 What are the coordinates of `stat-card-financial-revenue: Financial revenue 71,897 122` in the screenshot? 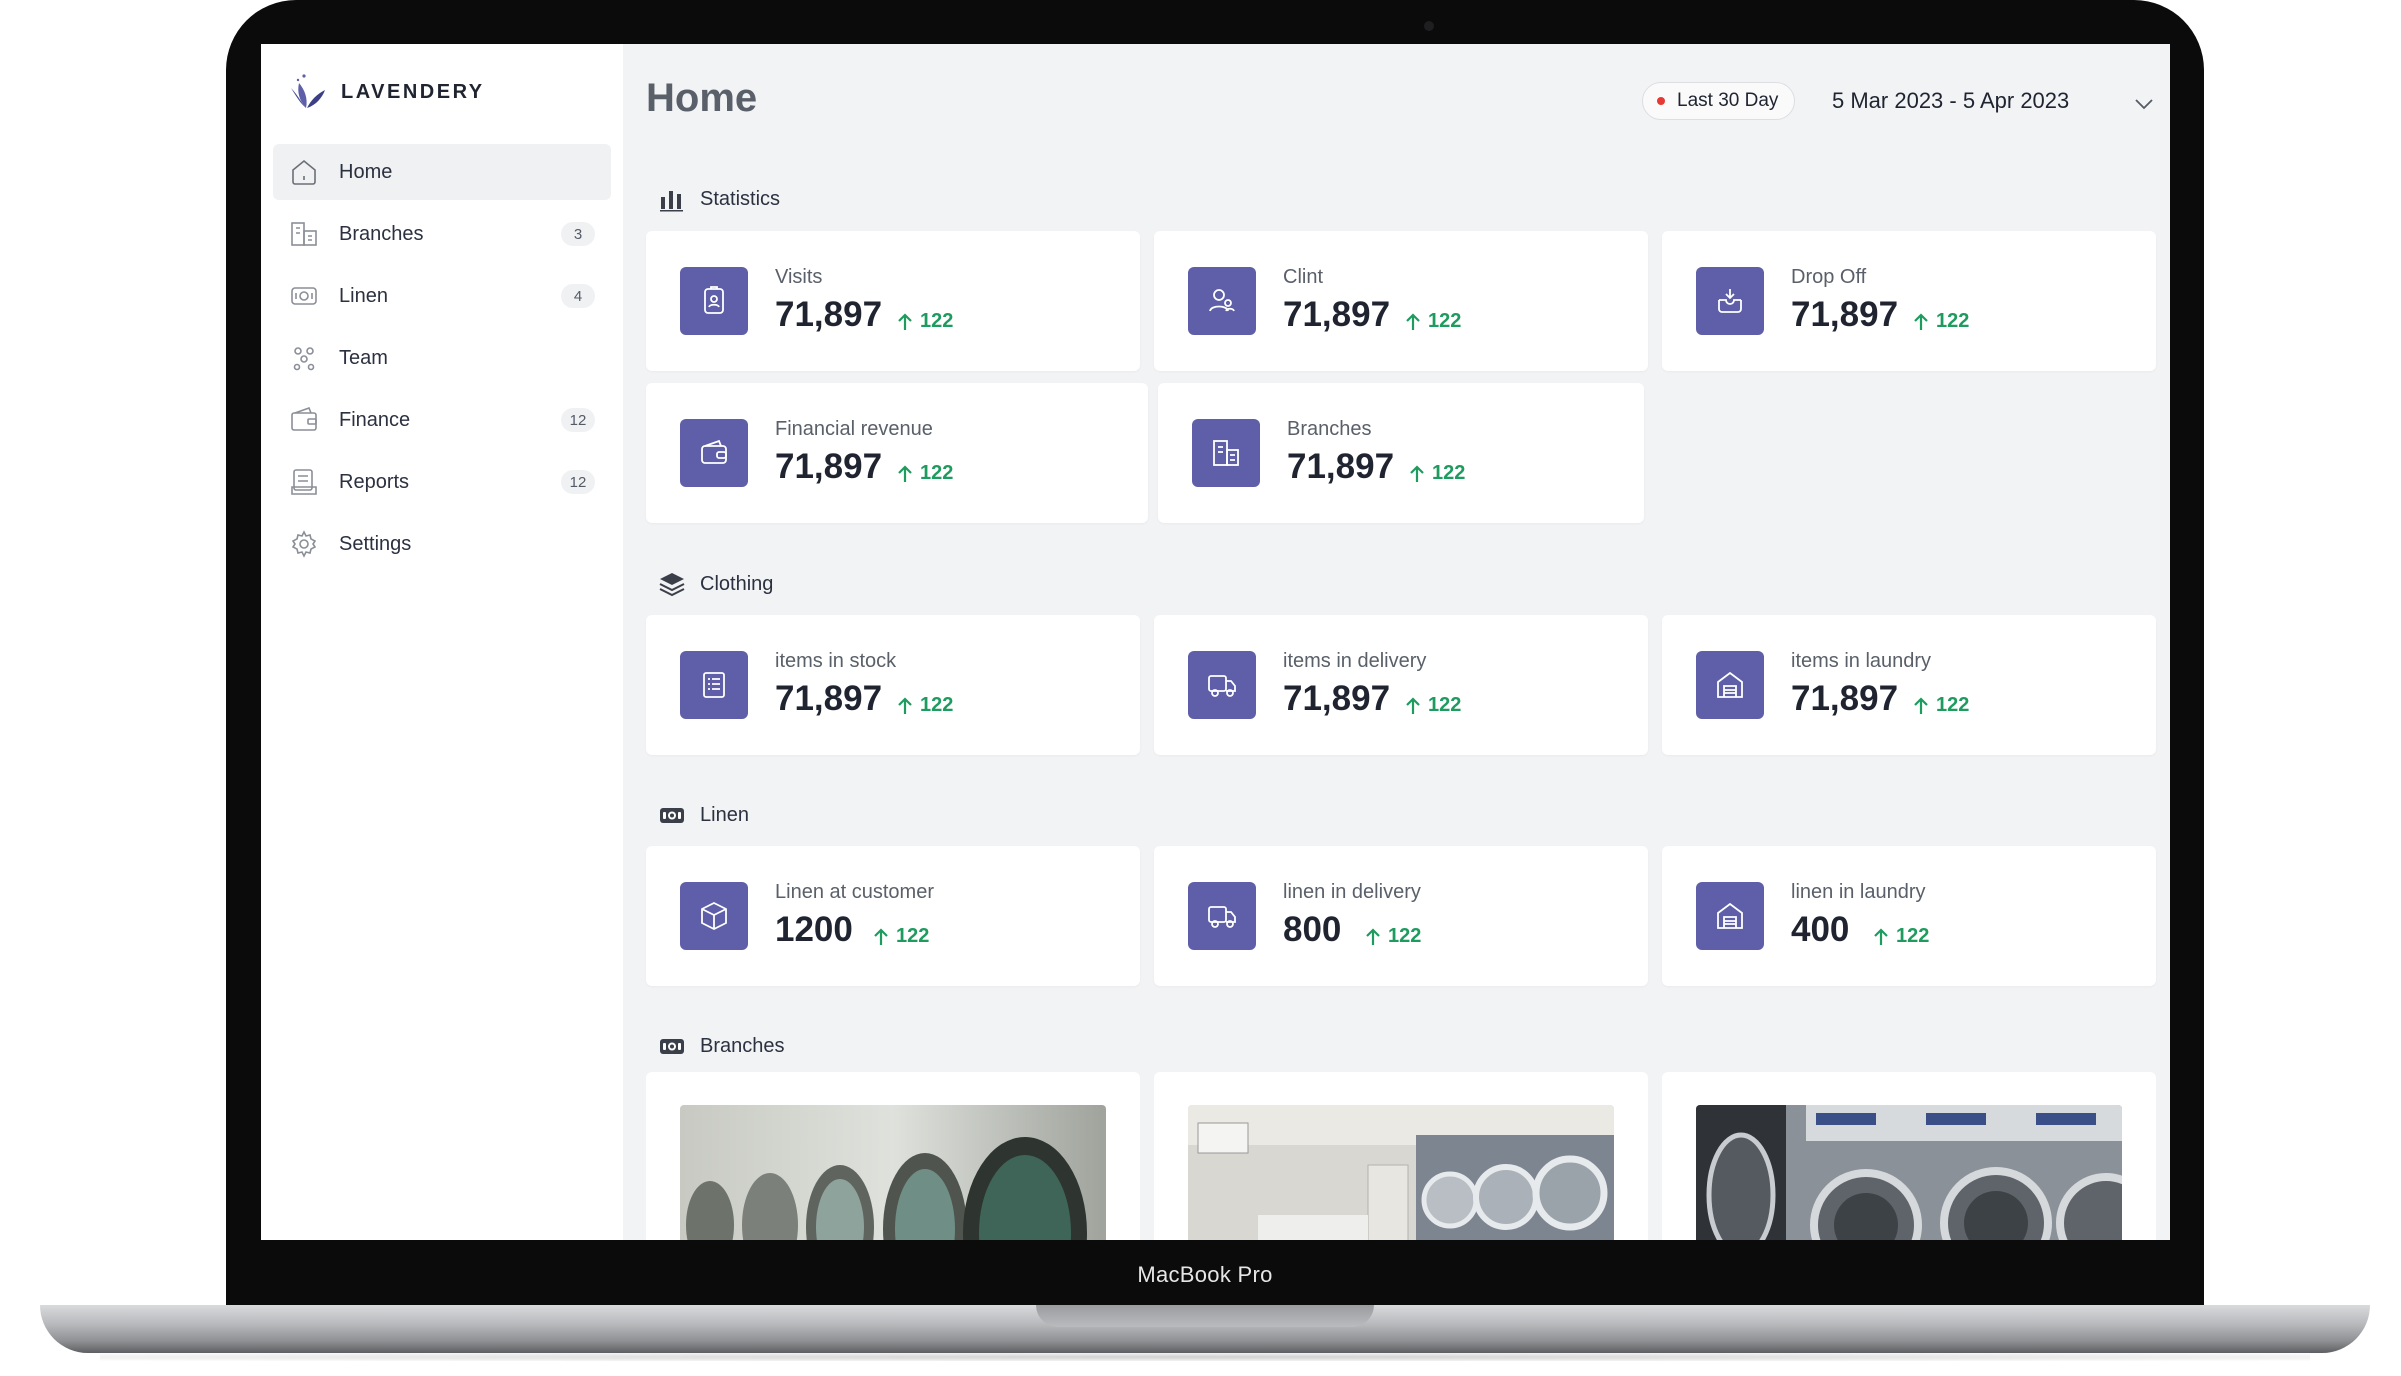 It's located at (897, 453).